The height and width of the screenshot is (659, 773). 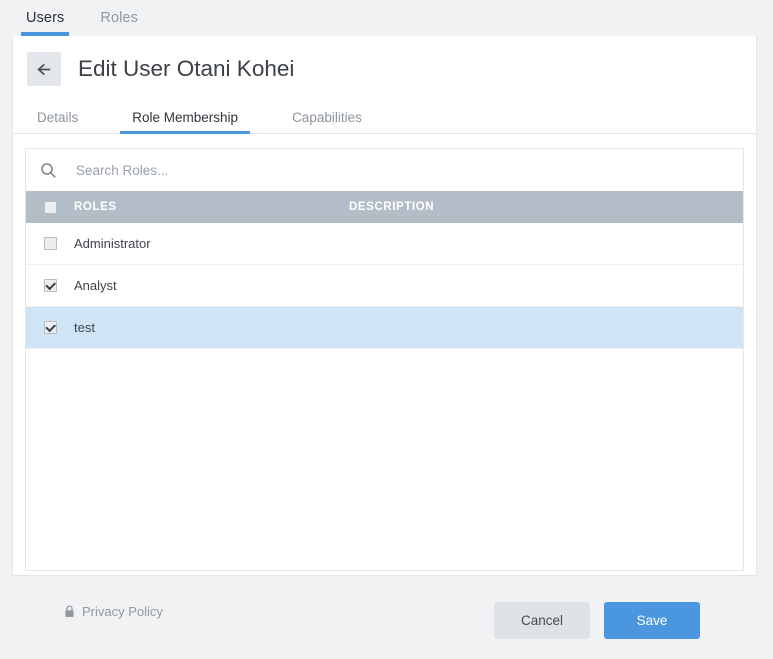 I want to click on select-all-checkbox, so click(x=50, y=207).